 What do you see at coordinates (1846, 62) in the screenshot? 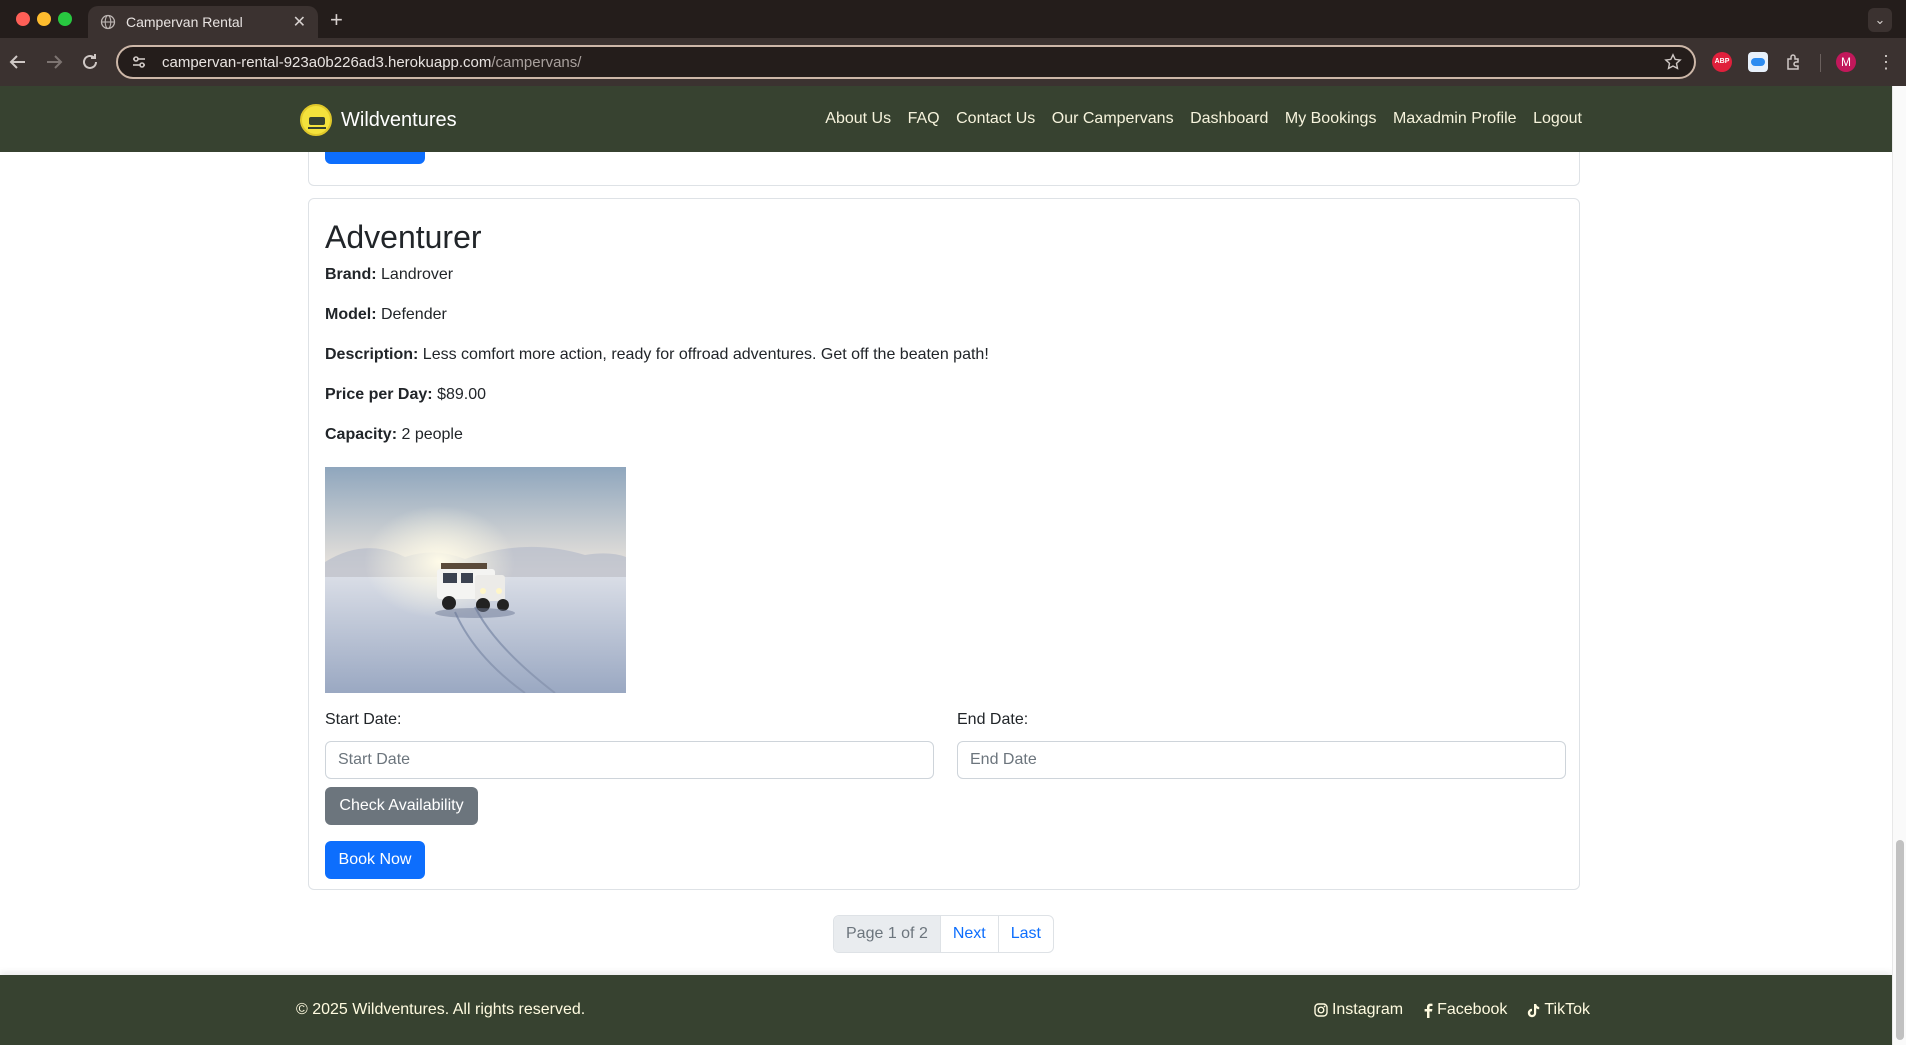
I see `profile-avatar: M` at bounding box center [1846, 62].